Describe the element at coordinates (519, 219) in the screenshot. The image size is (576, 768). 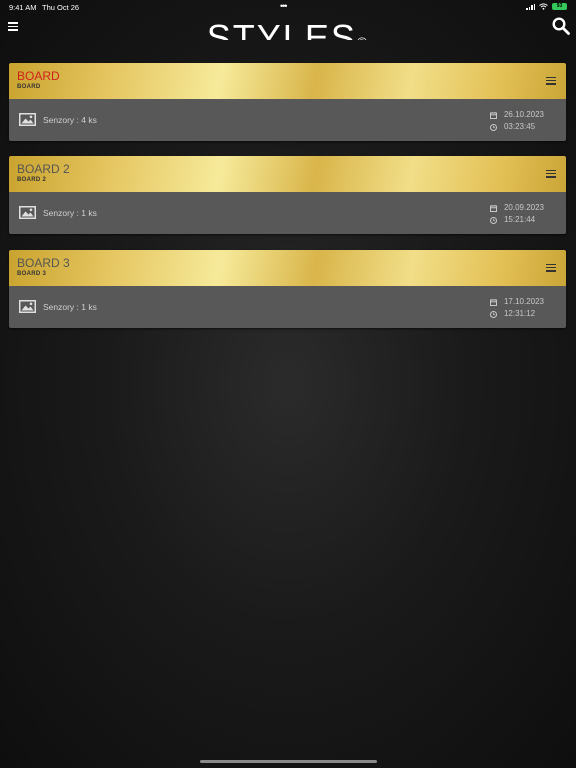
I see `board-time: 15:21:44` at that location.